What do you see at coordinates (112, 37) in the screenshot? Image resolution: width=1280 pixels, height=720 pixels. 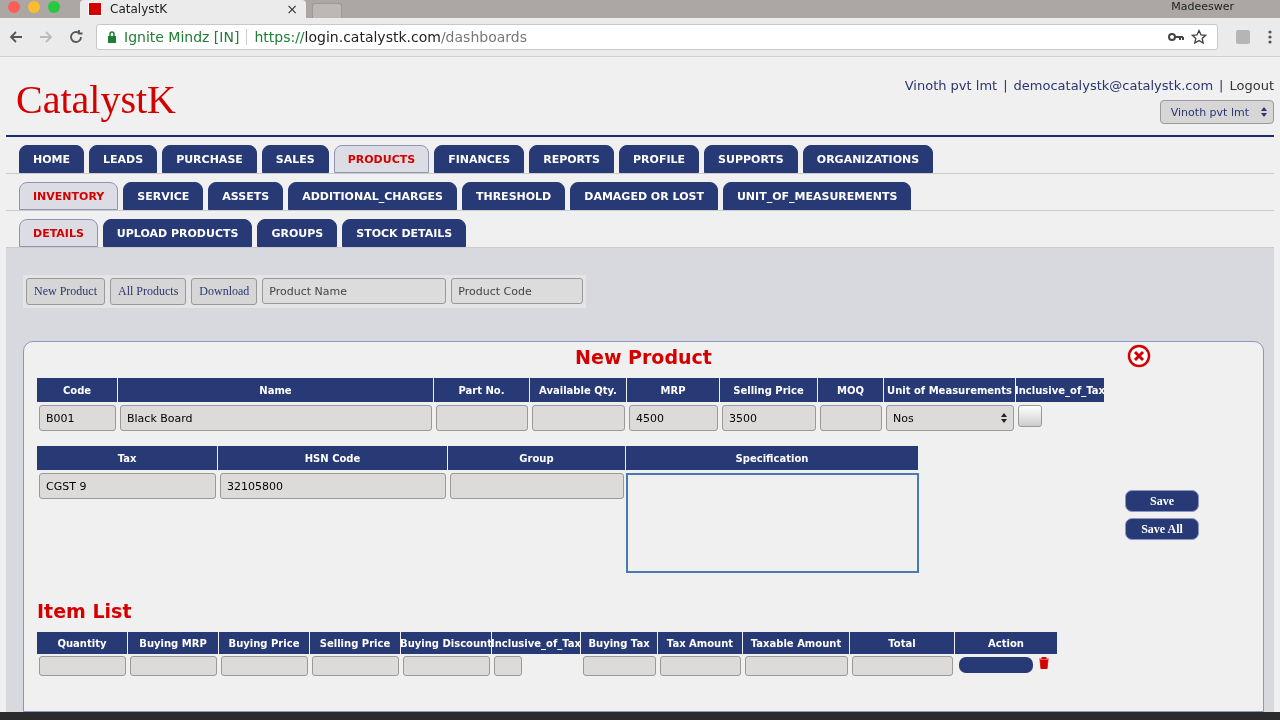 I see `lock-icon` at bounding box center [112, 37].